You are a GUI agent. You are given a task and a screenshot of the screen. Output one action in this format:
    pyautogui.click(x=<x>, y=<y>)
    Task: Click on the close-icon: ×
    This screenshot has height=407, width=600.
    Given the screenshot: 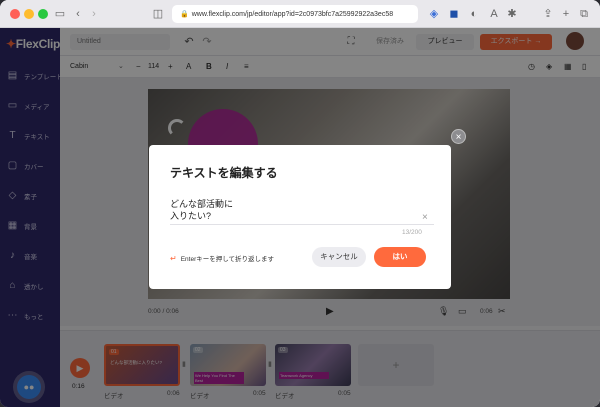 What is the action you would take?
    pyautogui.click(x=458, y=136)
    